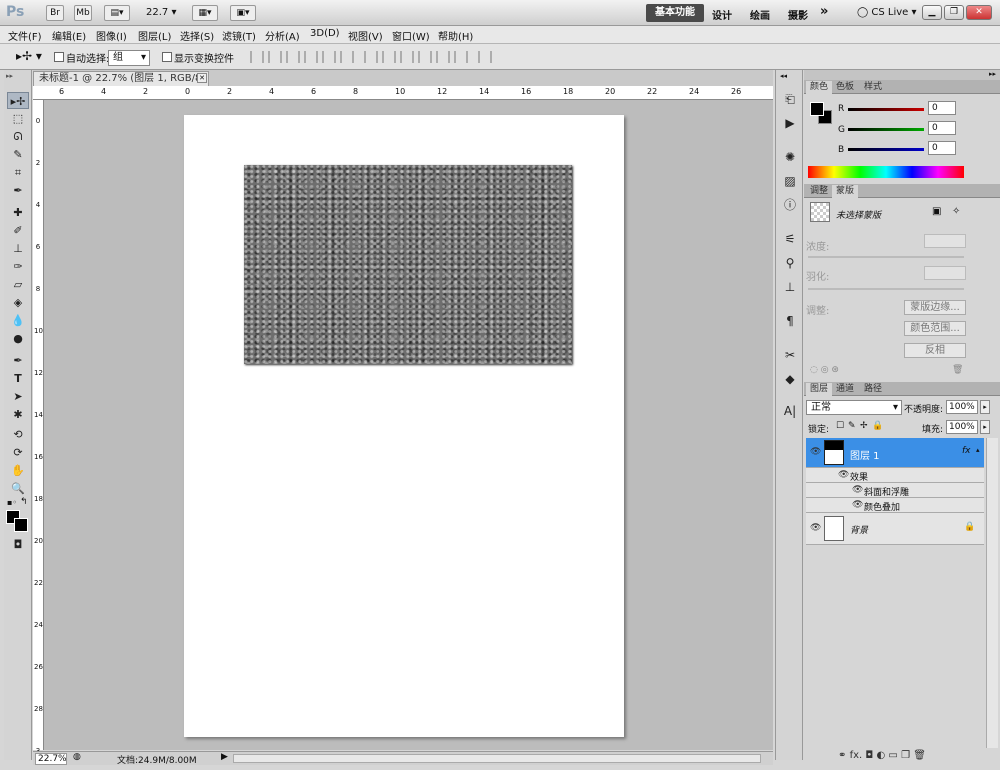 This screenshot has width=1000, height=770. What do you see at coordinates (18, 212) in the screenshot?
I see `healing-brush-tool-icon: ✚` at bounding box center [18, 212].